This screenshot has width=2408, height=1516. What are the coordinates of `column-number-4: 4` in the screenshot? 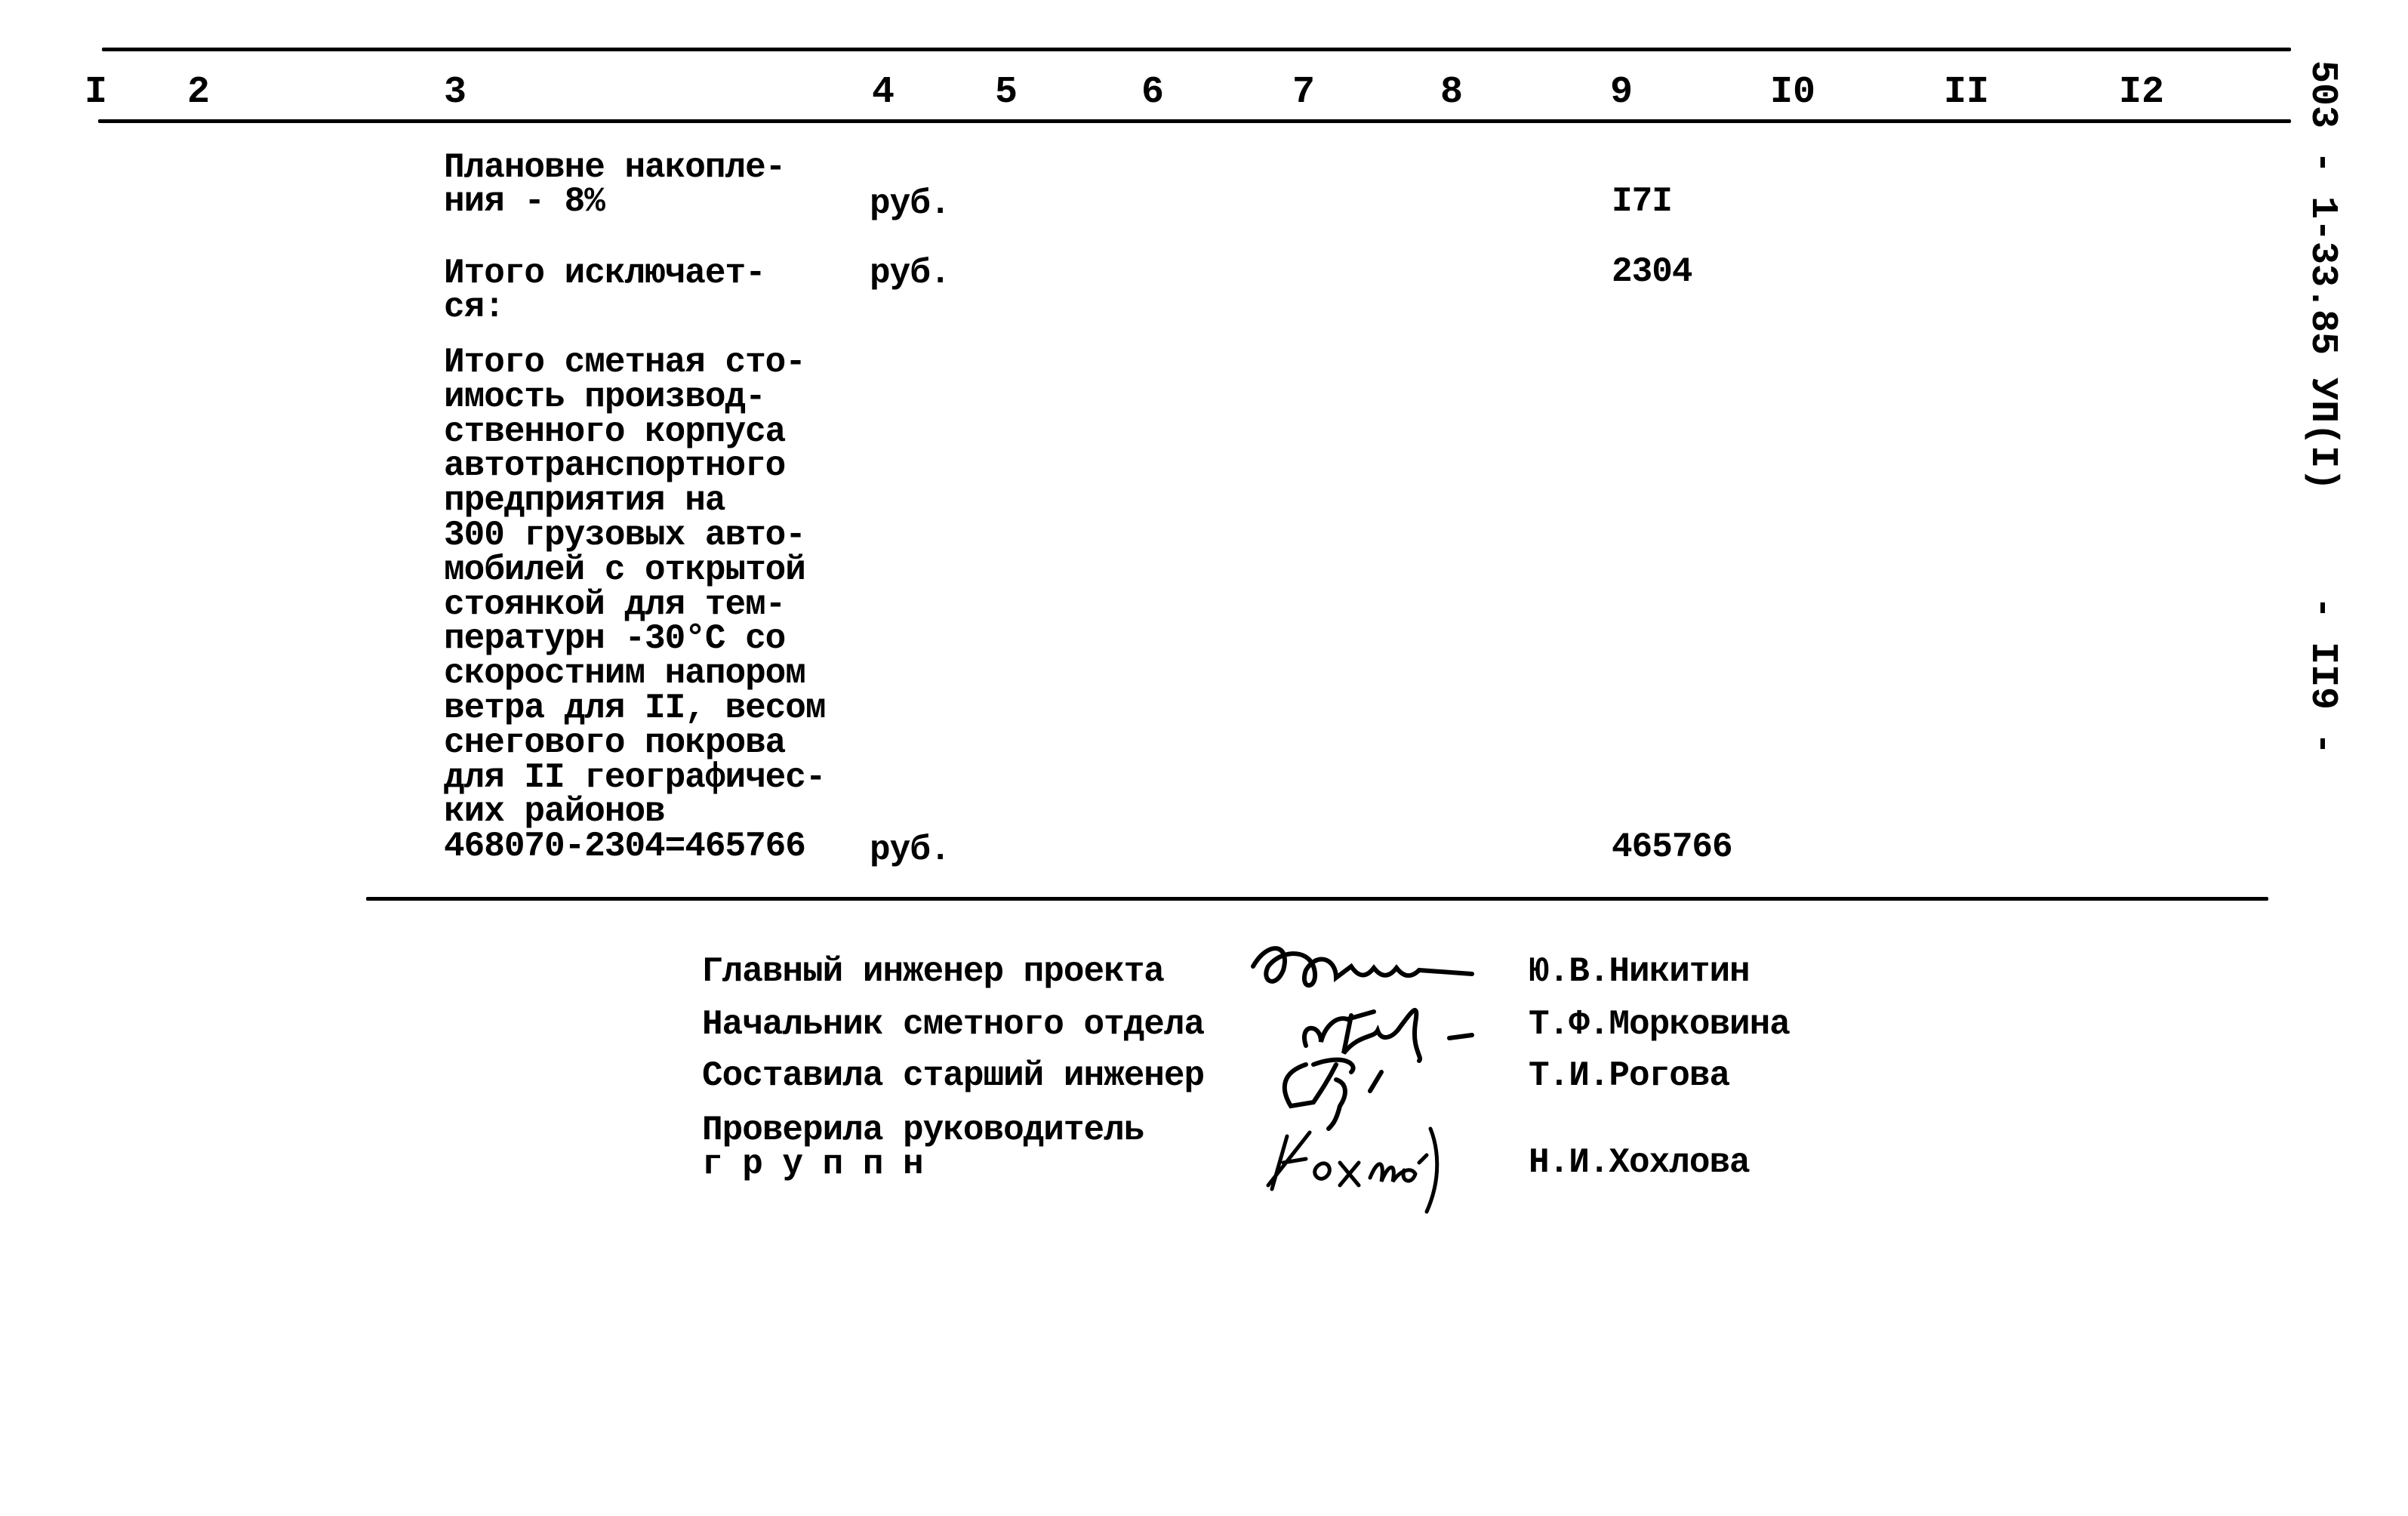 It's located at (884, 92).